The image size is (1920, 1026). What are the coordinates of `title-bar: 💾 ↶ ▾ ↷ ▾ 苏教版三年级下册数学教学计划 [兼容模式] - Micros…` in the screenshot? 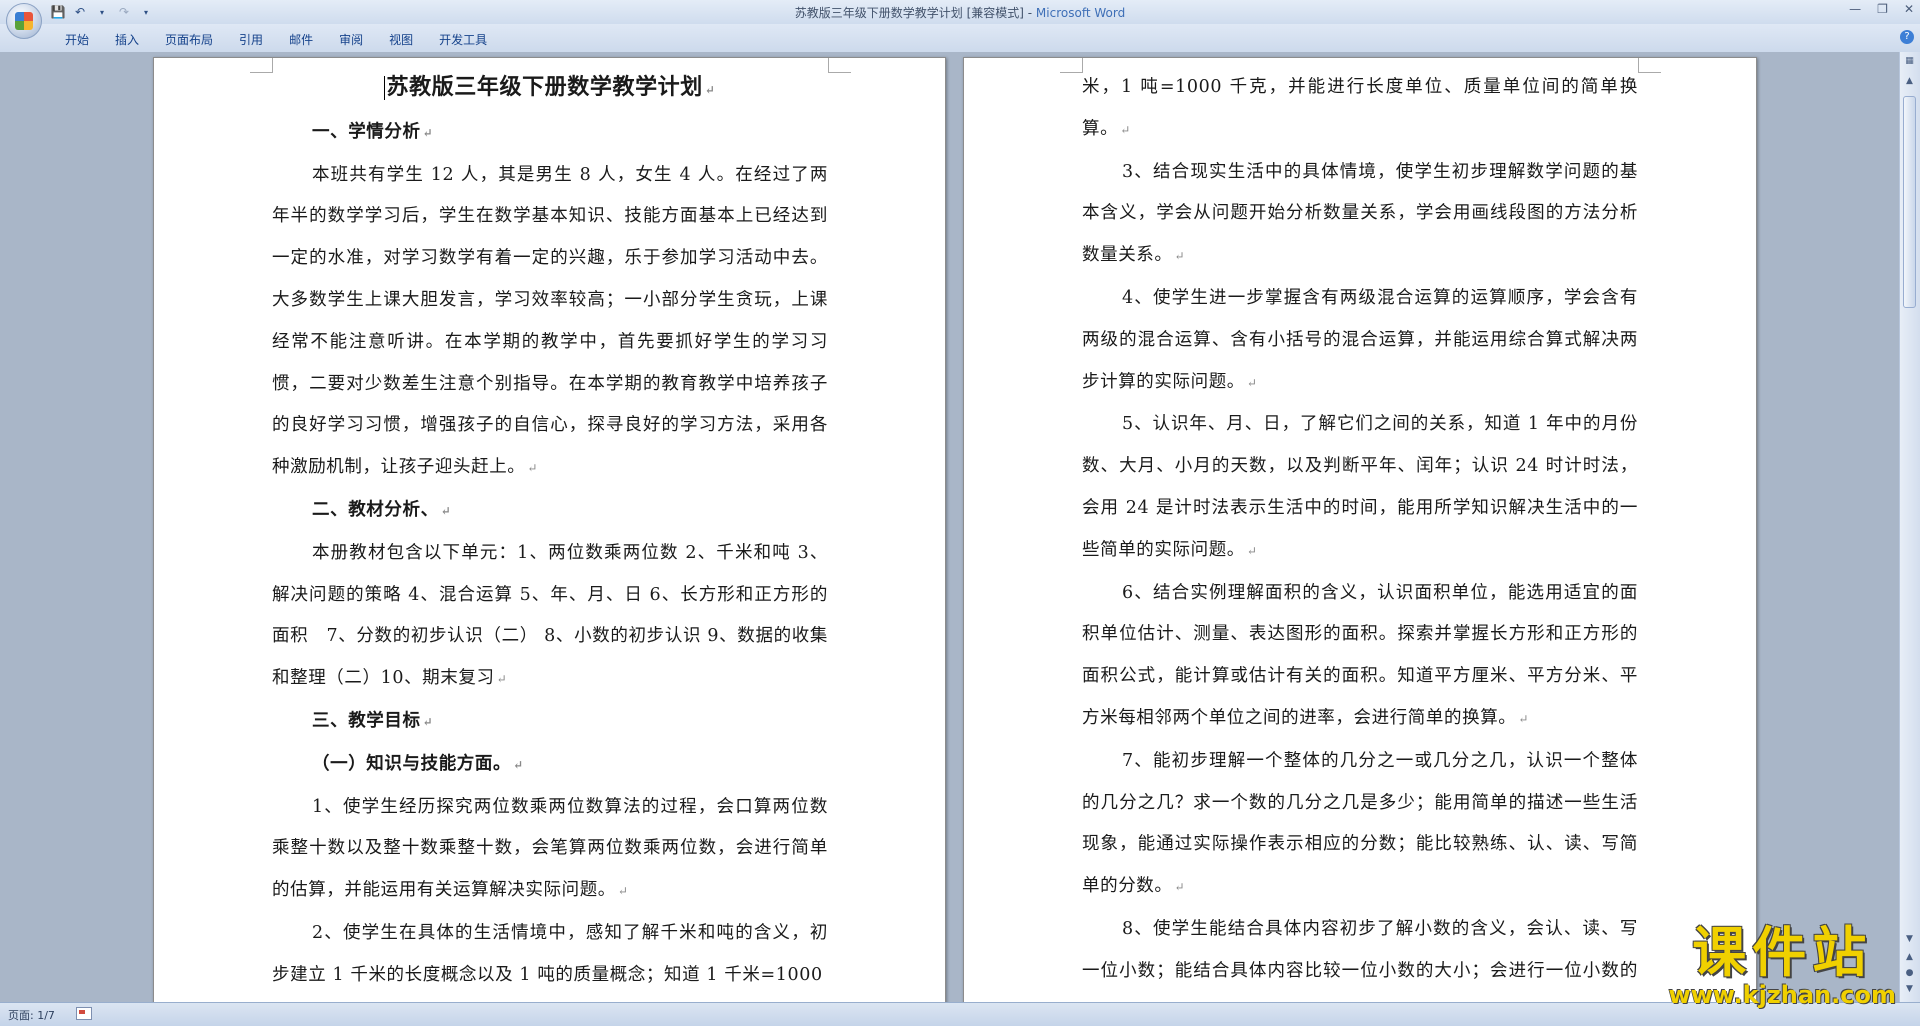 It's located at (960, 19).